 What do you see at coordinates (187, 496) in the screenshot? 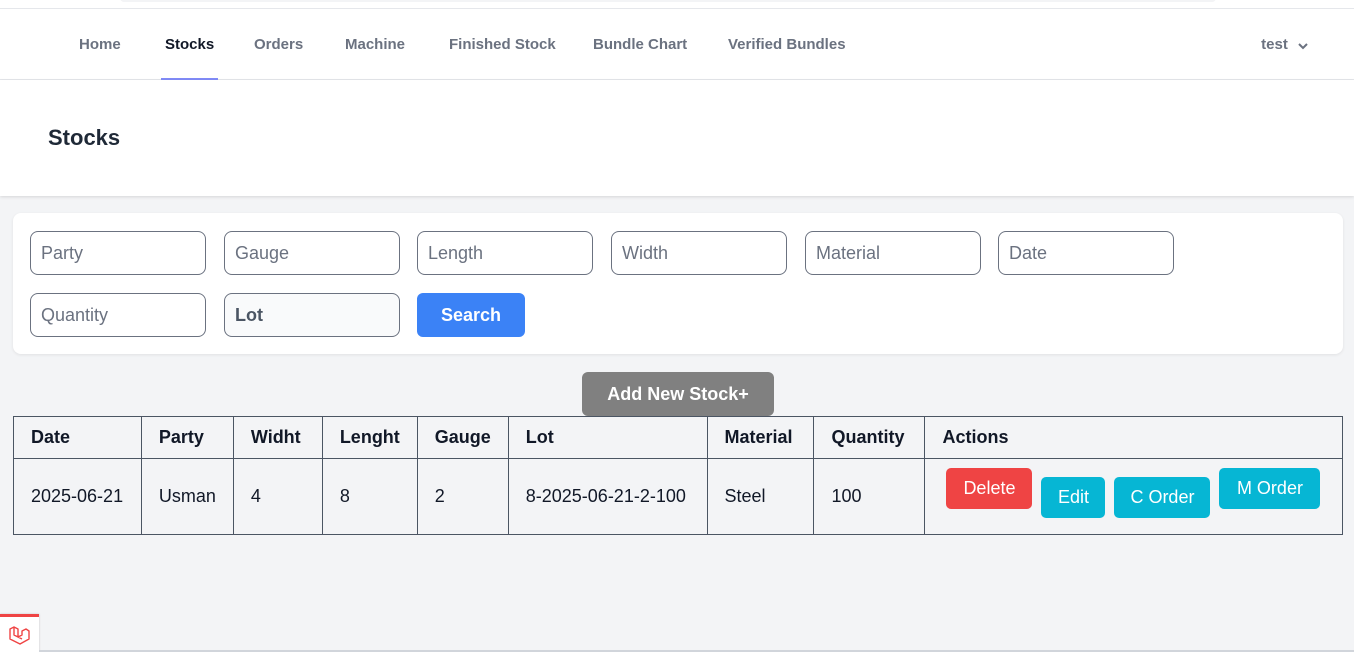
I see `cell-party: Usman` at bounding box center [187, 496].